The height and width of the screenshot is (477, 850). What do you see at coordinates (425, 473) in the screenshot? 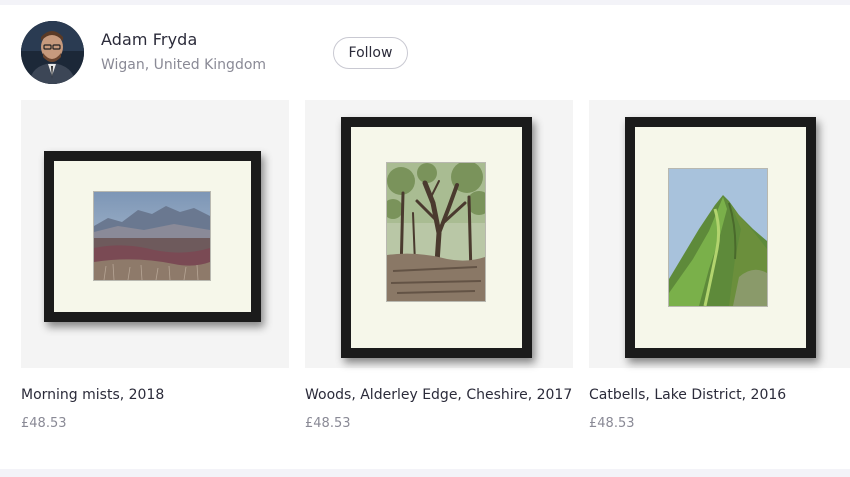
I see `page-background` at bounding box center [425, 473].